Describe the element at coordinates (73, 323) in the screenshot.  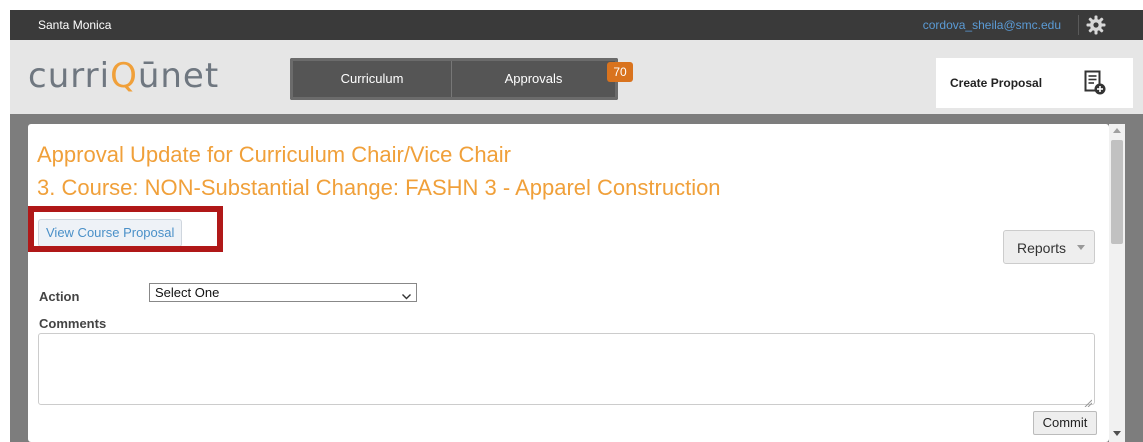
I see `comments-label: Comments` at that location.